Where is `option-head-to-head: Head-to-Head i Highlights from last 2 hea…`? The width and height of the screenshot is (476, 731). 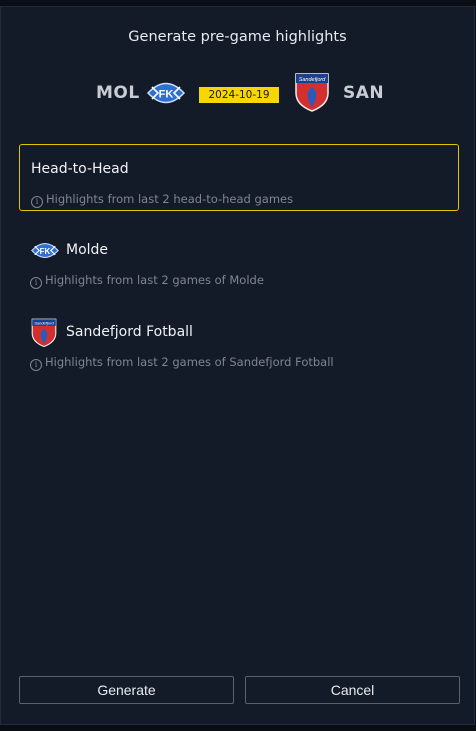 option-head-to-head: Head-to-Head i Highlights from last 2 hea… is located at coordinates (239, 177).